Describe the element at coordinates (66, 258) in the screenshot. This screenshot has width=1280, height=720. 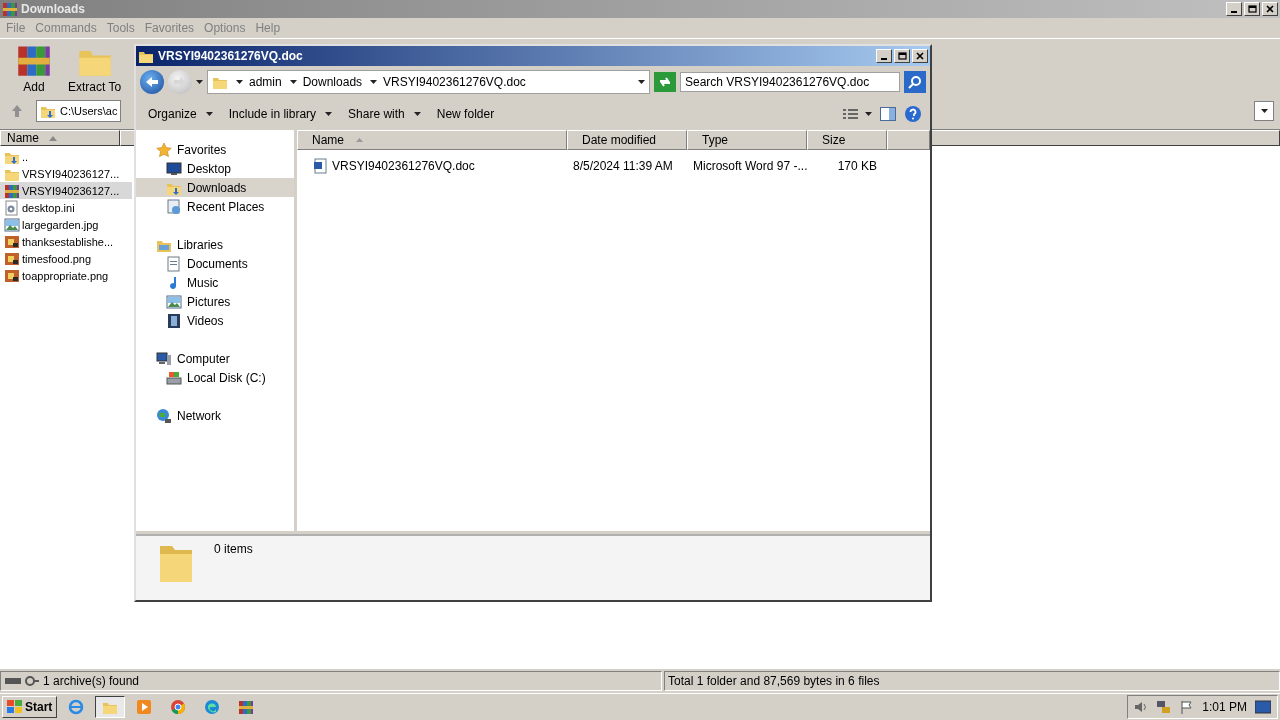
I see `archive-entry: timesfood.png` at that location.